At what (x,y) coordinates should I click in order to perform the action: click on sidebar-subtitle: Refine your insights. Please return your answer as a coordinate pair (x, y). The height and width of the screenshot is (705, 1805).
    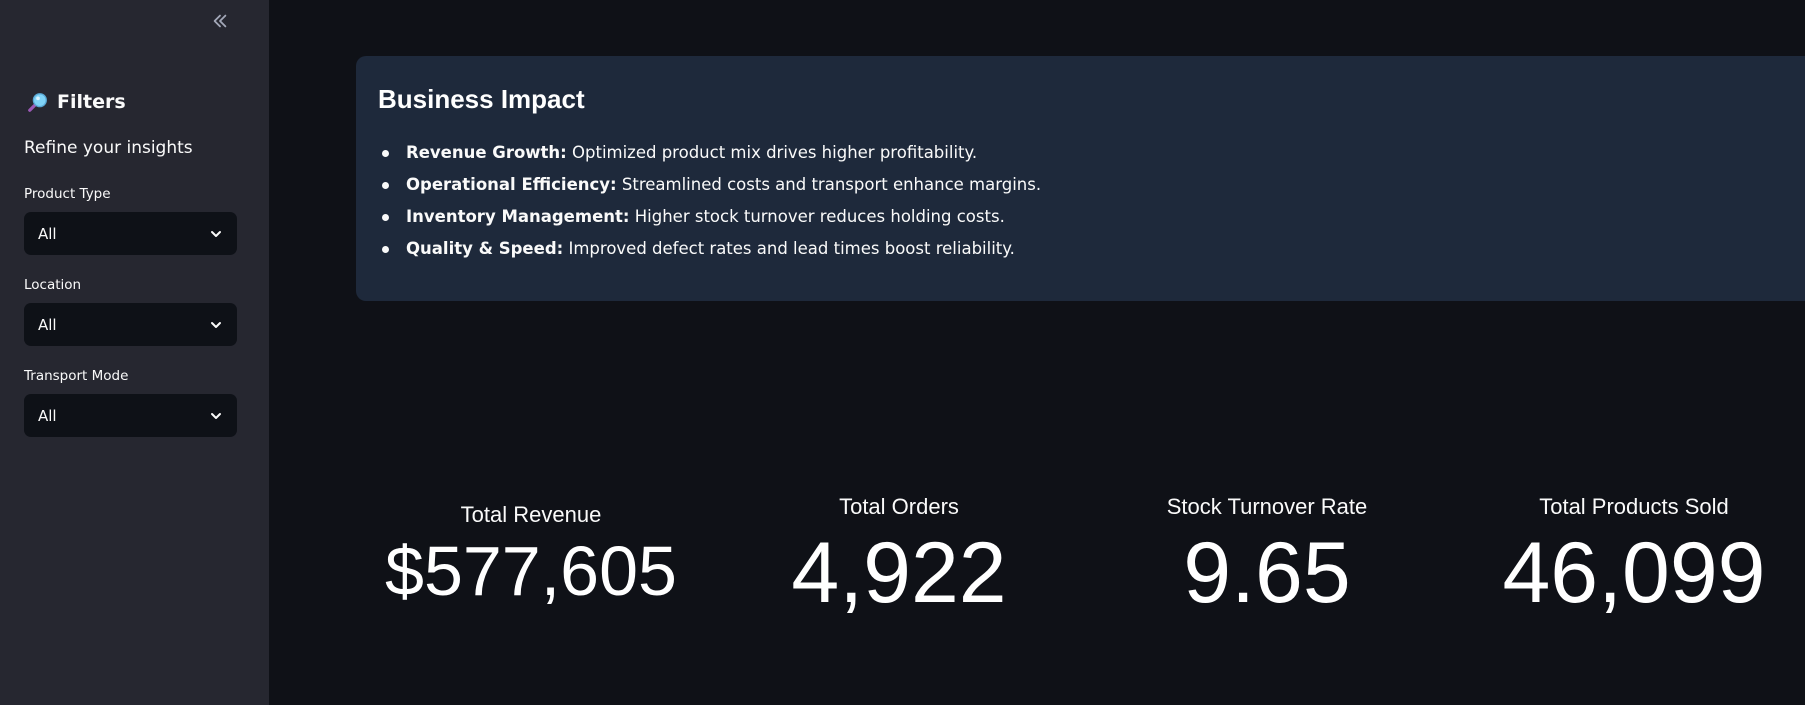
    Looking at the image, I should click on (108, 148).